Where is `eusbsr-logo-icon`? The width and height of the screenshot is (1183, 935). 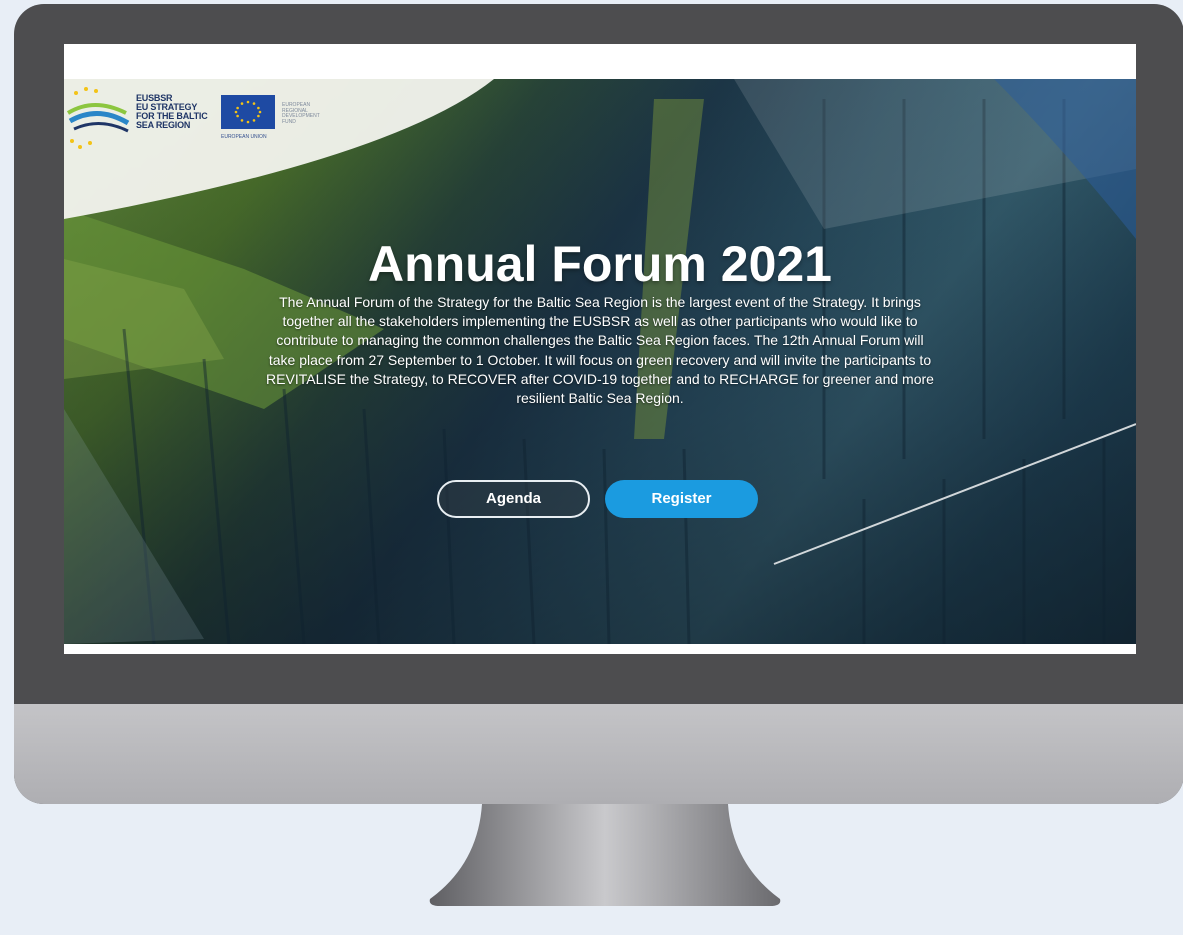
eusbsr-logo-icon is located at coordinates (98, 118).